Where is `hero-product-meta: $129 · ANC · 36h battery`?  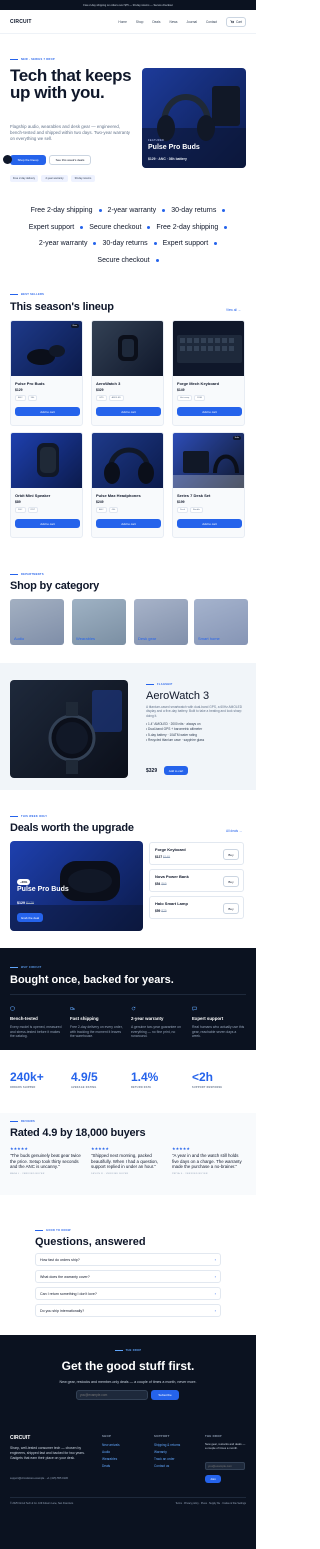 hero-product-meta: $129 · ANC · 36h battery is located at coordinates (167, 159).